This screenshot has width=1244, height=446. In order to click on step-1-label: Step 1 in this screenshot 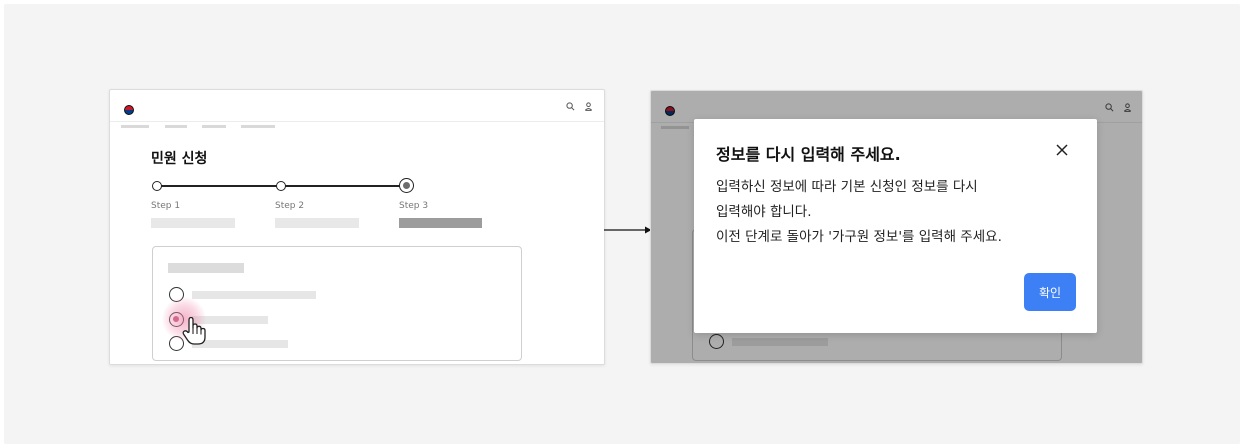, I will do `click(166, 206)`.